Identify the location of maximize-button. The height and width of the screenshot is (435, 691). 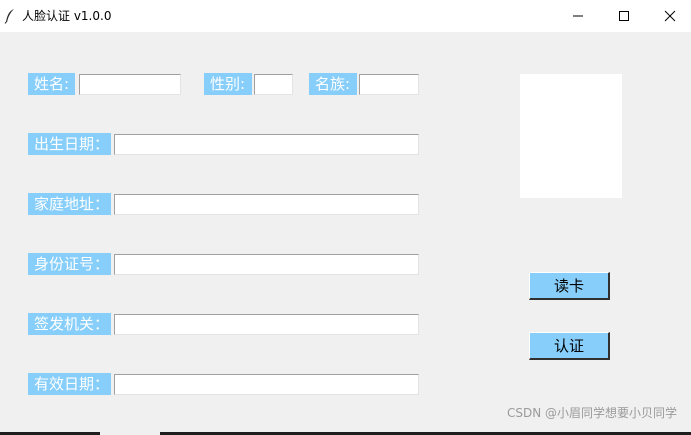
(624, 16).